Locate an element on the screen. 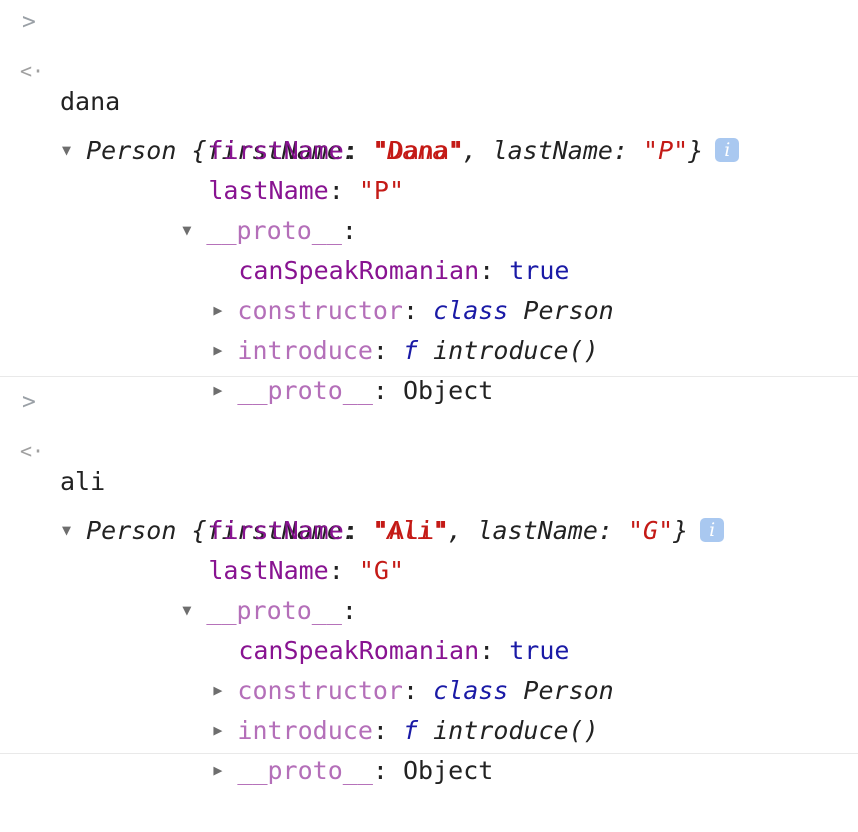 This screenshot has height=832, width=858. property-row: lastName: "G" is located at coordinates (306, 570).